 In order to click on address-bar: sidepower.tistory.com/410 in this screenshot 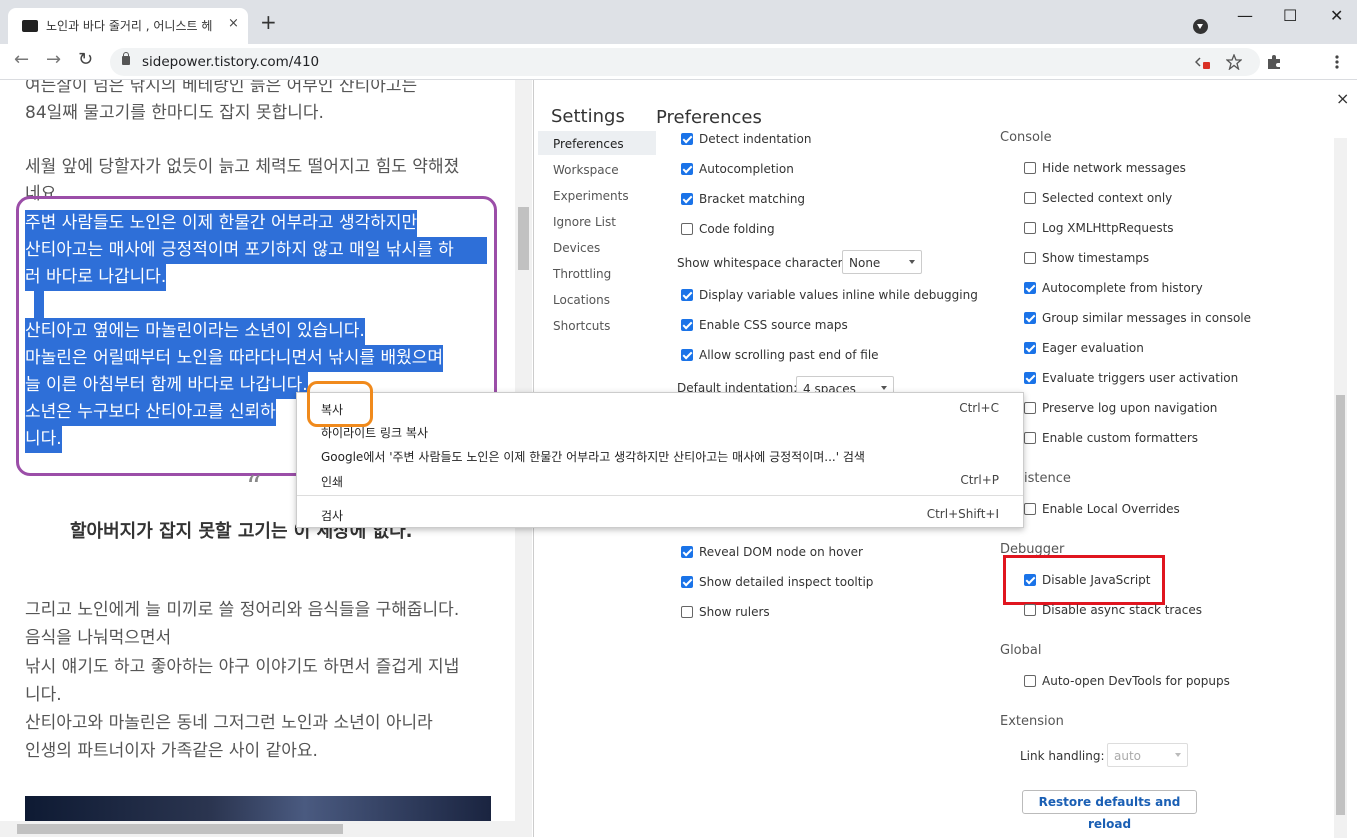, I will do `click(685, 62)`.